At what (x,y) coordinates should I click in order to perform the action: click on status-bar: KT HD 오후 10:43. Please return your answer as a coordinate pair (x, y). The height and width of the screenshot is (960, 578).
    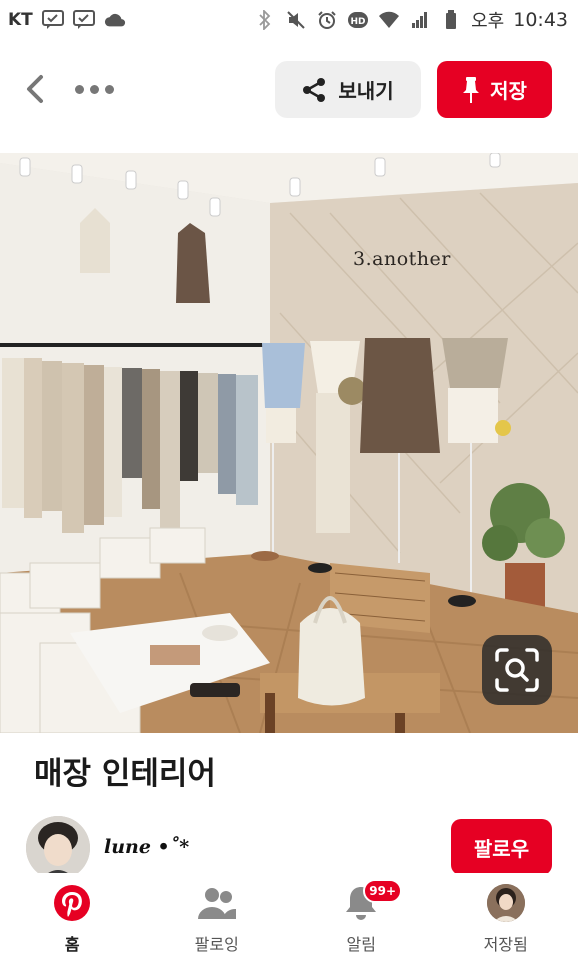
    Looking at the image, I should click on (289, 20).